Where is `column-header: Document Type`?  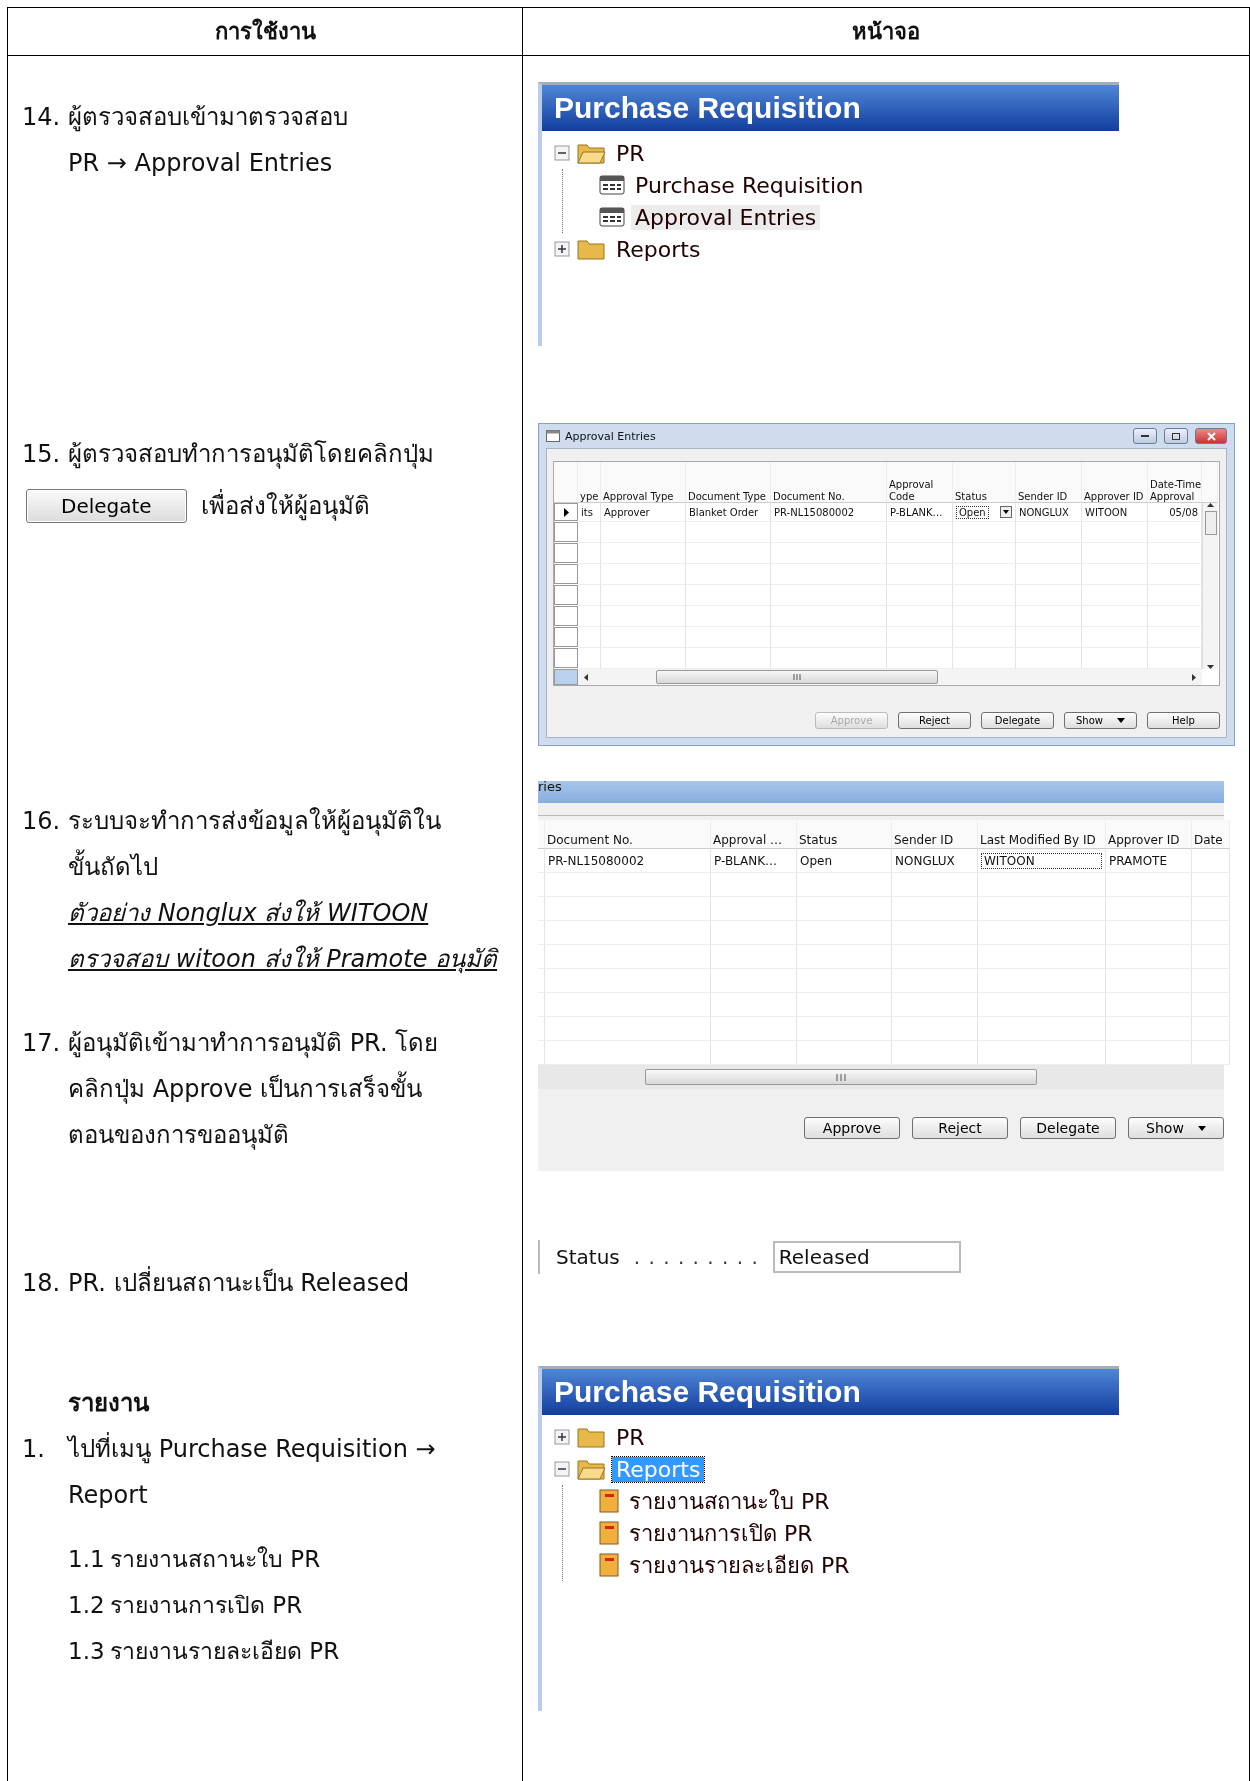 column-header: Document Type is located at coordinates (728, 482).